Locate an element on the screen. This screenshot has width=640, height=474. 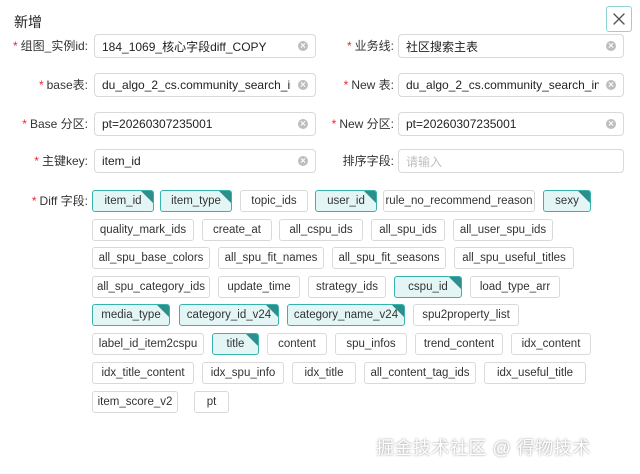
diff-tag: item_id is located at coordinates (123, 201).